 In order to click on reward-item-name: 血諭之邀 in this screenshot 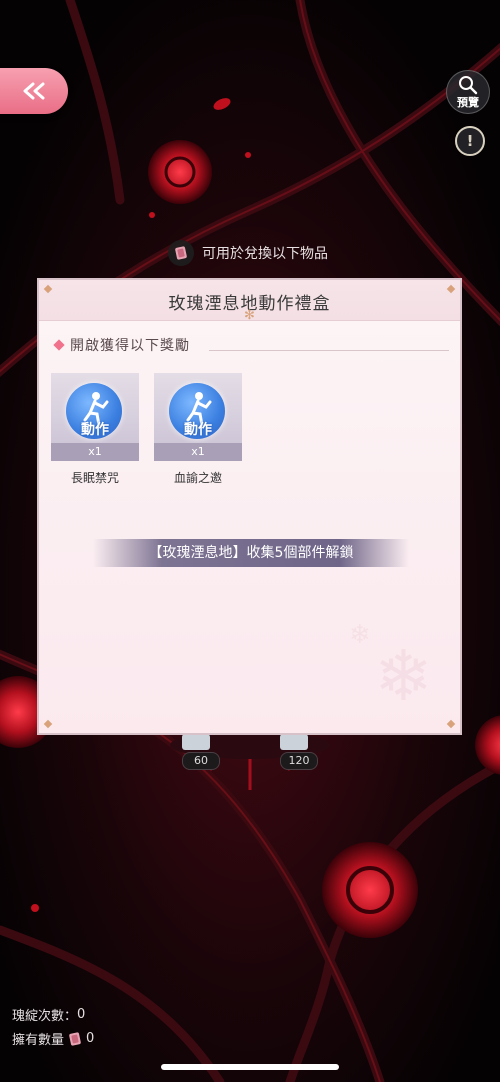, I will do `click(197, 478)`.